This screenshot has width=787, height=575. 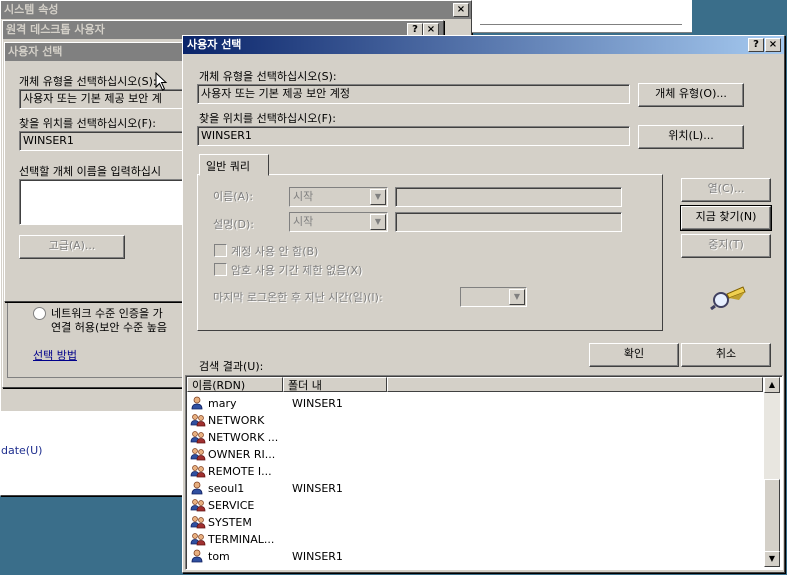 What do you see at coordinates (220, 250) in the screenshot?
I see `disabled-accounts-checkbox` at bounding box center [220, 250].